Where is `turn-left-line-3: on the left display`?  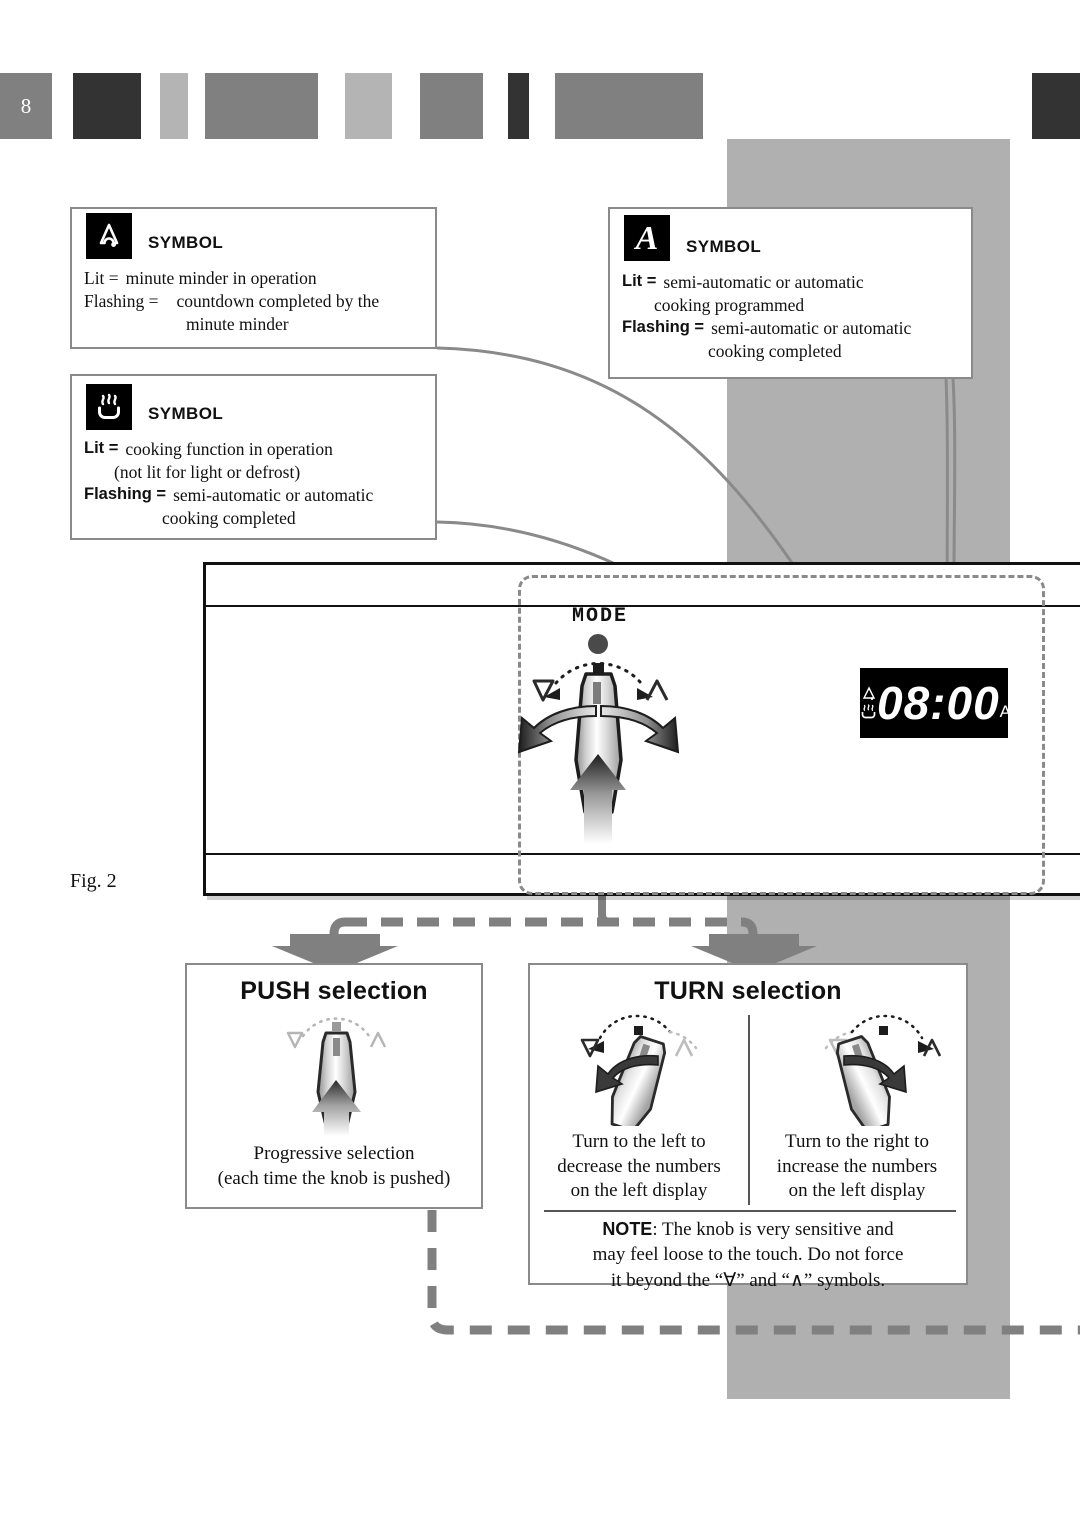 turn-left-line-3: on the left display is located at coordinates (639, 1191).